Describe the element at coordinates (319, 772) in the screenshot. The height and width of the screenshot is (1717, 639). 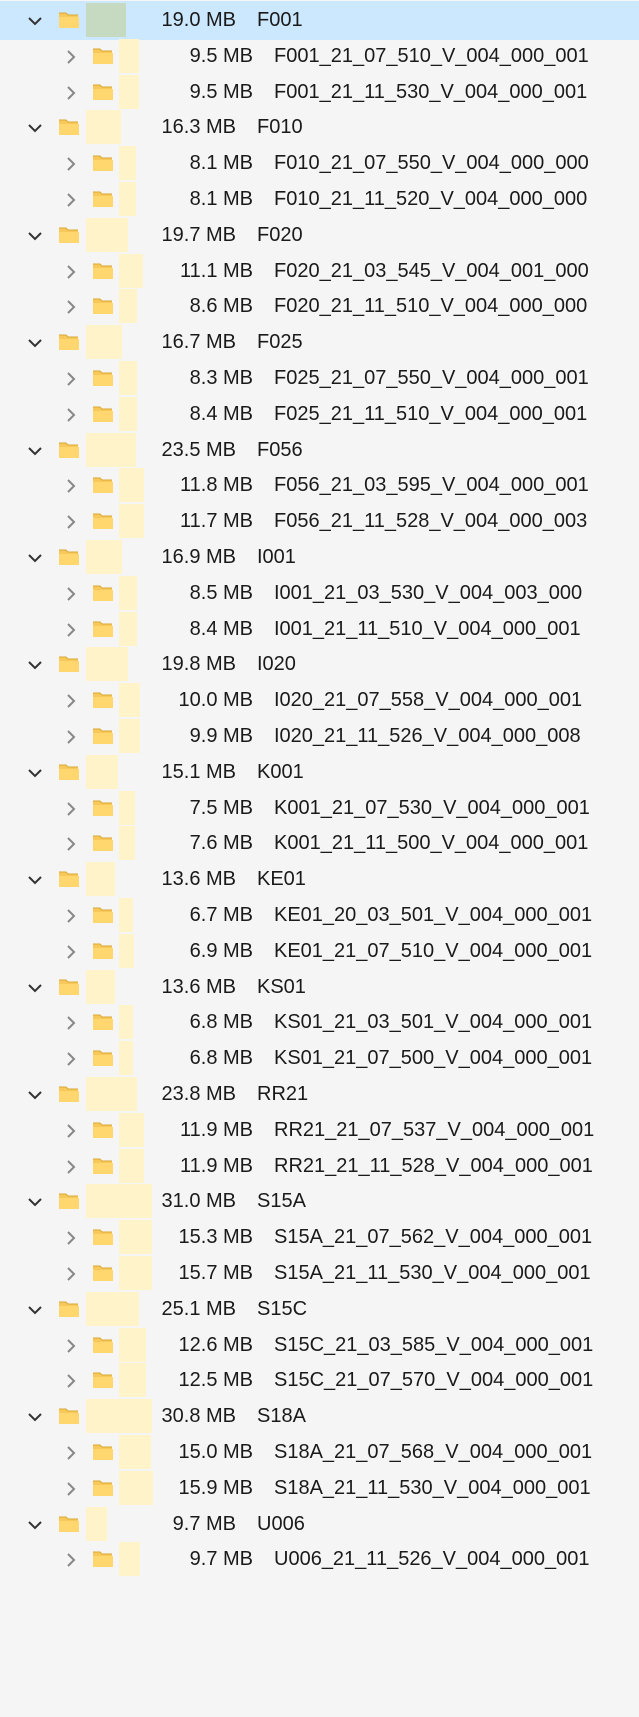
I see `tree-folder-row: 15.1 MB K001` at that location.